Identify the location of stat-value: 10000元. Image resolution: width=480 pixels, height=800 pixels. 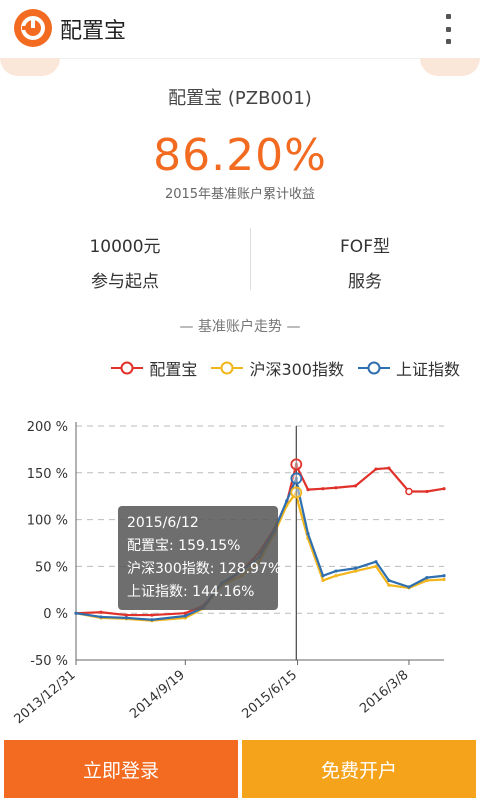
(125, 247).